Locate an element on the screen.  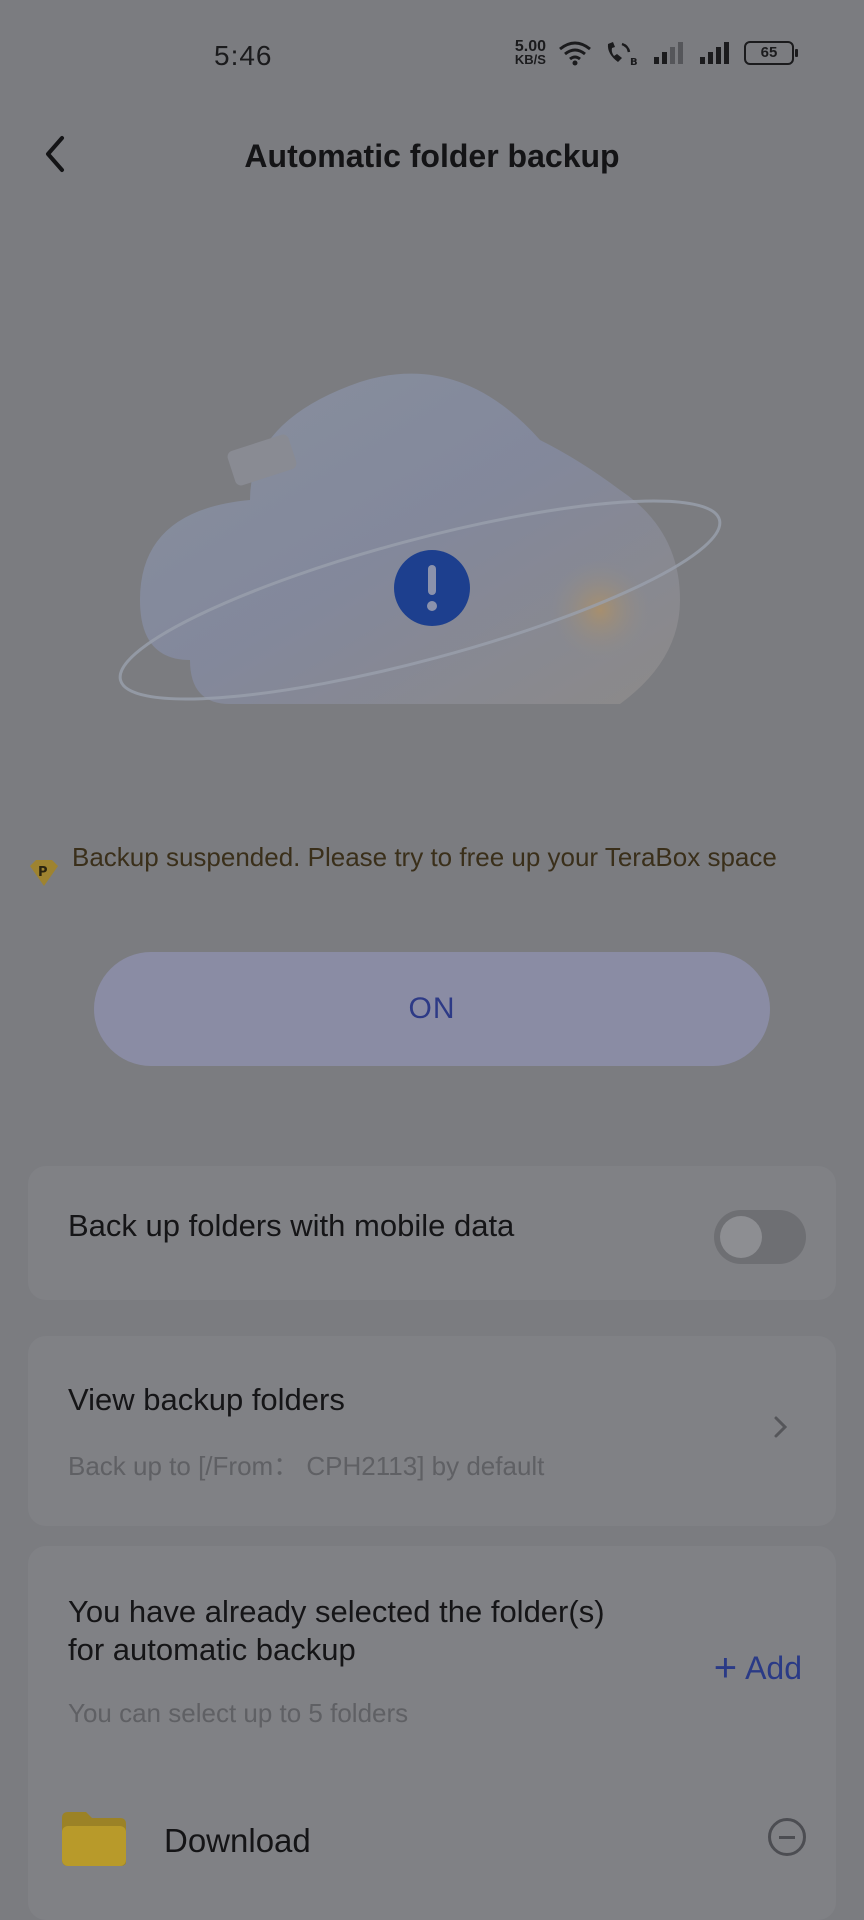
premium-badge-icon: P is located at coordinates (44, 873).